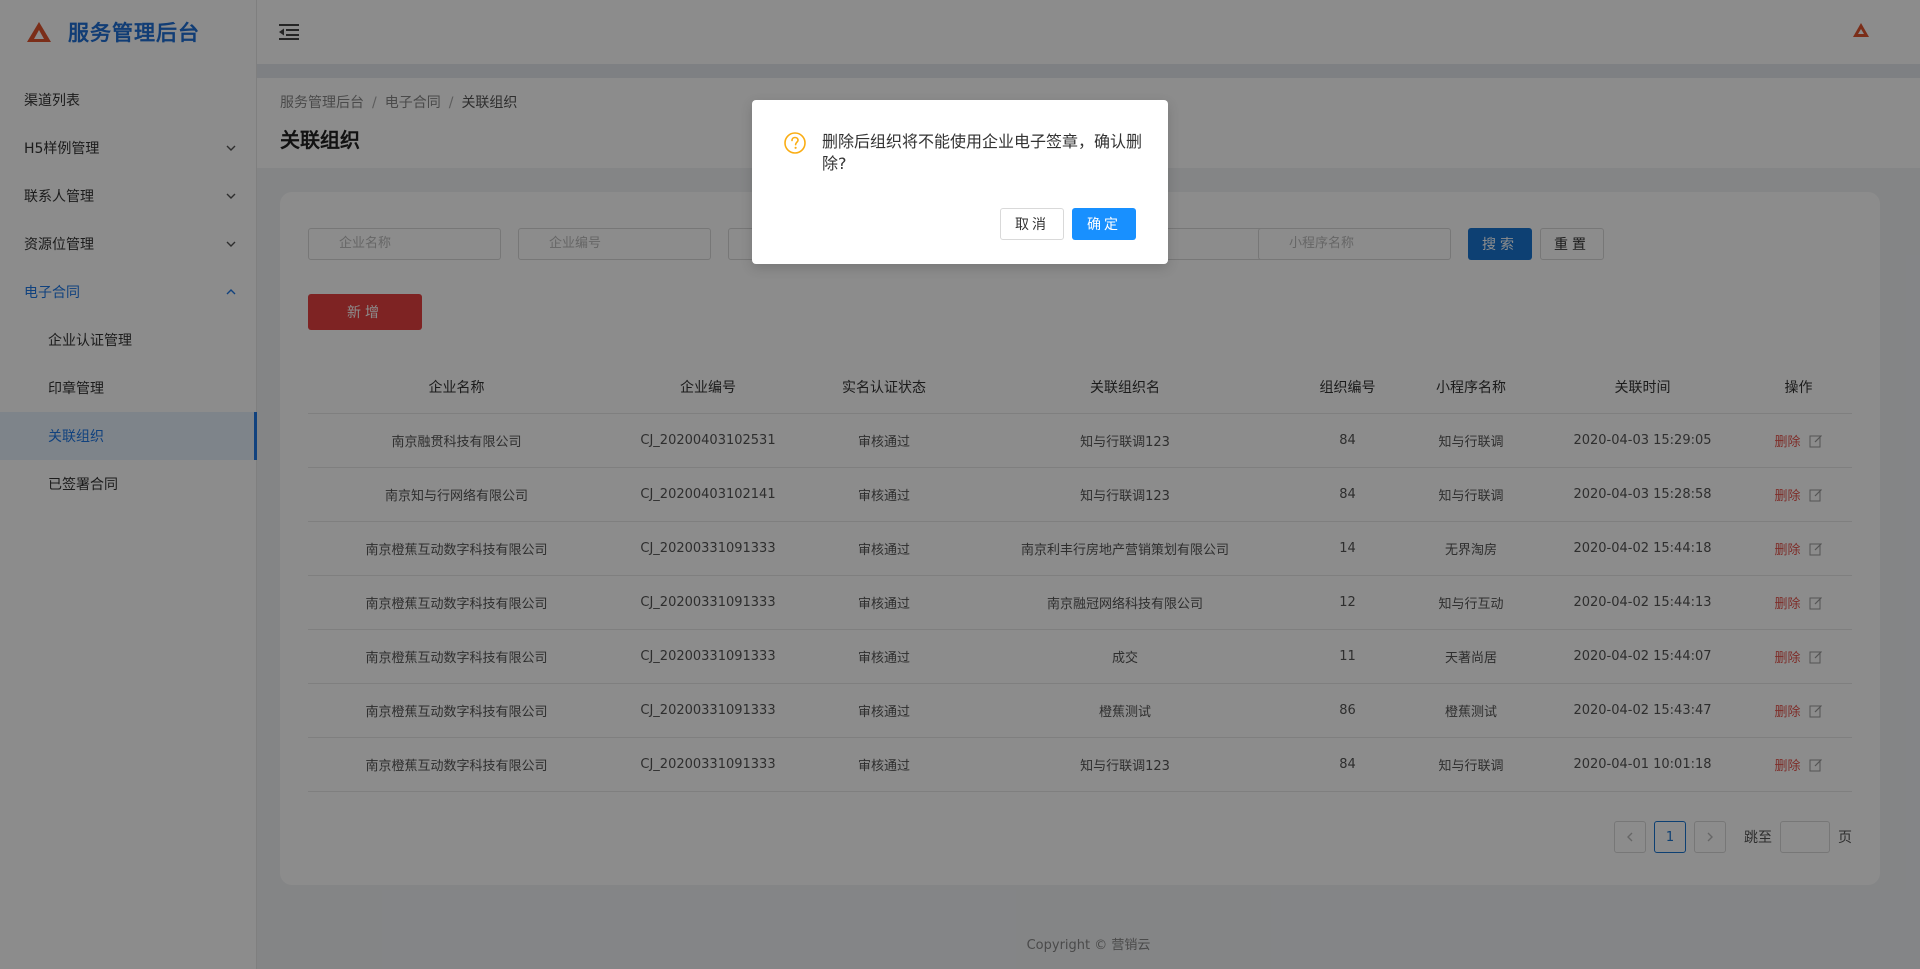 The image size is (1920, 969). I want to click on confirm-modal: 删除后组织将不能使用企业电子签章，确认删除? 取消 确定, so click(960, 182).